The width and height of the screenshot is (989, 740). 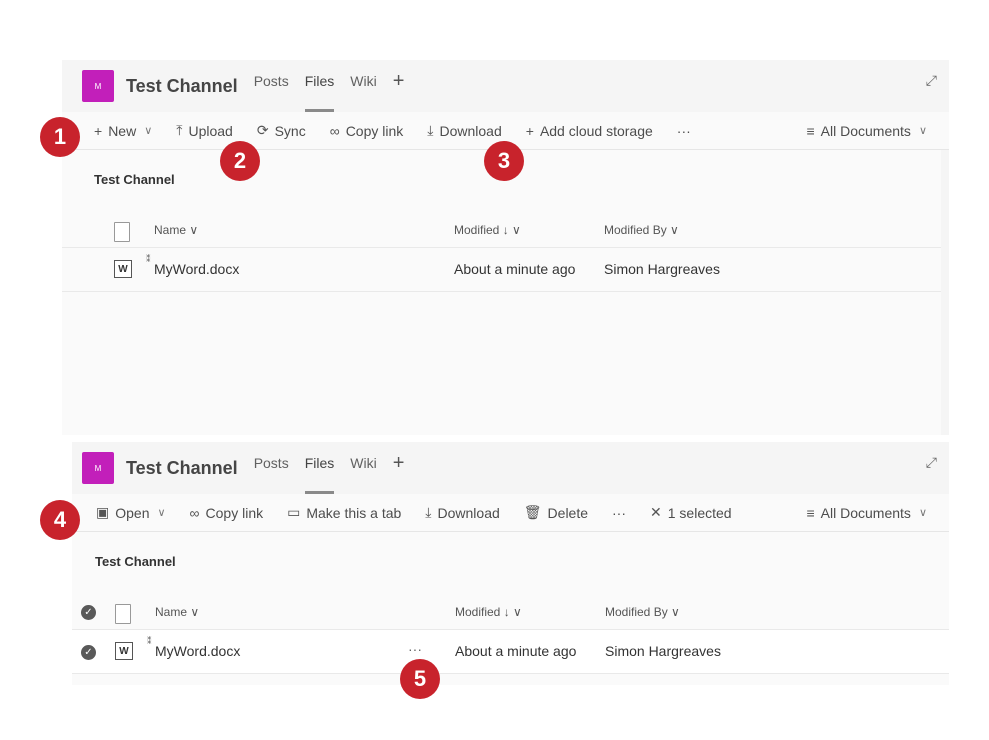 What do you see at coordinates (103, 512) in the screenshot?
I see `word-icon: ▣` at bounding box center [103, 512].